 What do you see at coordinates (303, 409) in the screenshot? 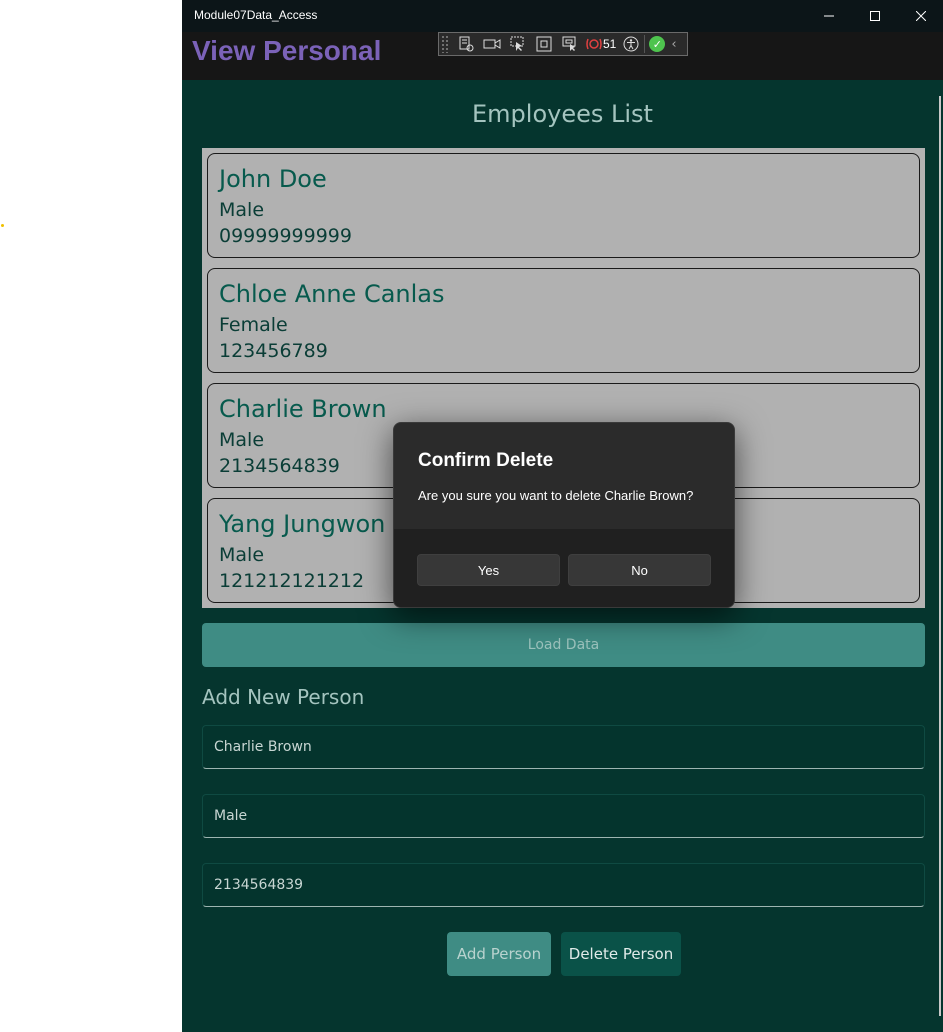
I see `employee-name: Charlie Brown` at bounding box center [303, 409].